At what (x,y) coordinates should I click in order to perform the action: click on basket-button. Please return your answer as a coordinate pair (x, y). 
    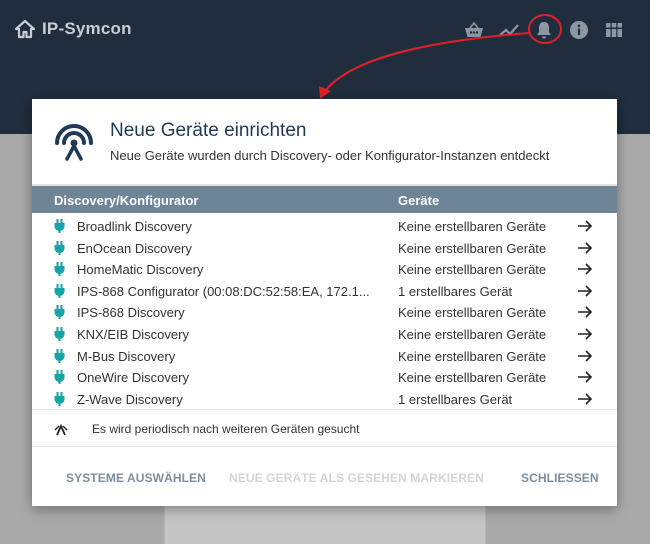
    Looking at the image, I should click on (474, 30).